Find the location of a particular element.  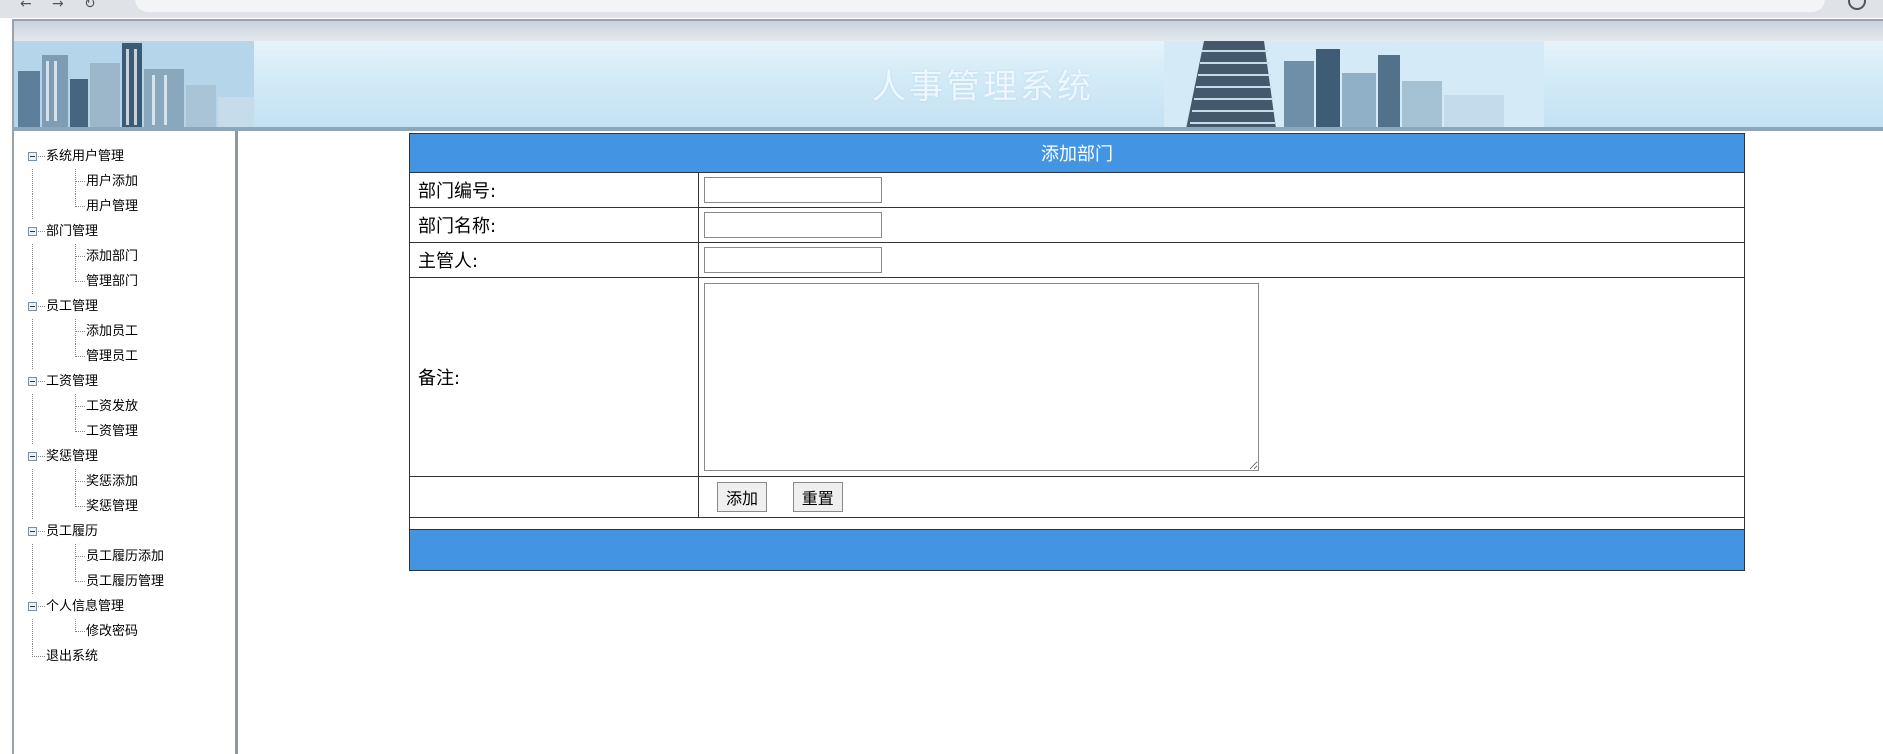

tree-item-label: 管理员工 is located at coordinates (112, 356).